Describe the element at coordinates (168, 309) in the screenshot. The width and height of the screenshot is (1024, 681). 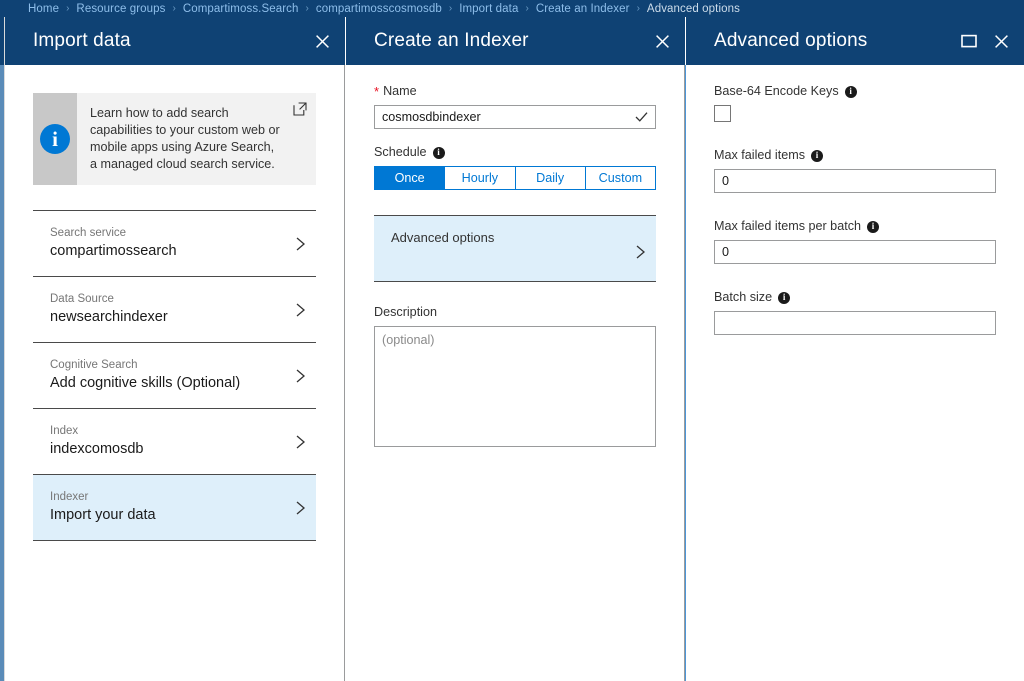
I see `step-texts: Data Source newsearchindexer` at that location.